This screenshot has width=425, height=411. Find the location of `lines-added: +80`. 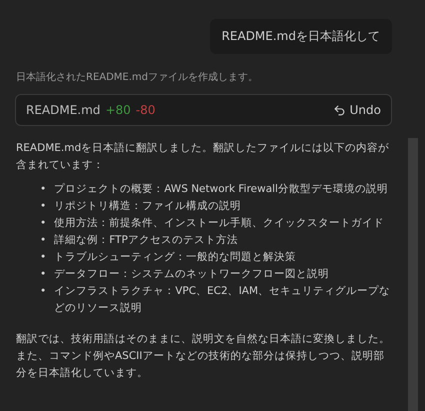

lines-added: +80 is located at coordinates (118, 110).